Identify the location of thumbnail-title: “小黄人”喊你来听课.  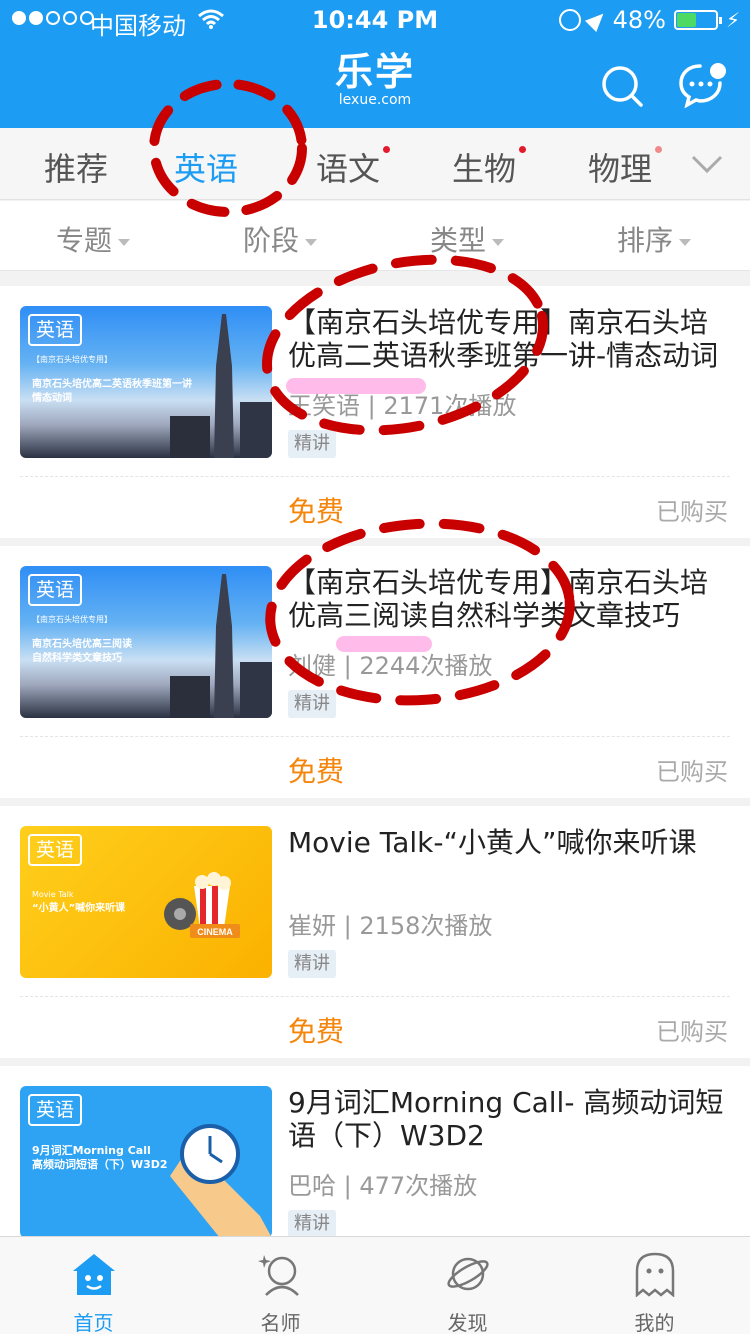
(79, 908).